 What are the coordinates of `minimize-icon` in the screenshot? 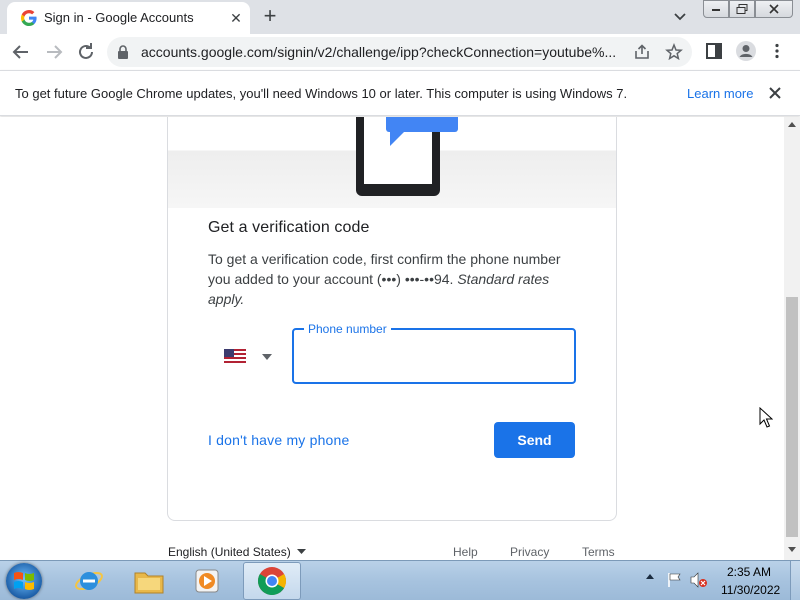 It's located at (716, 10).